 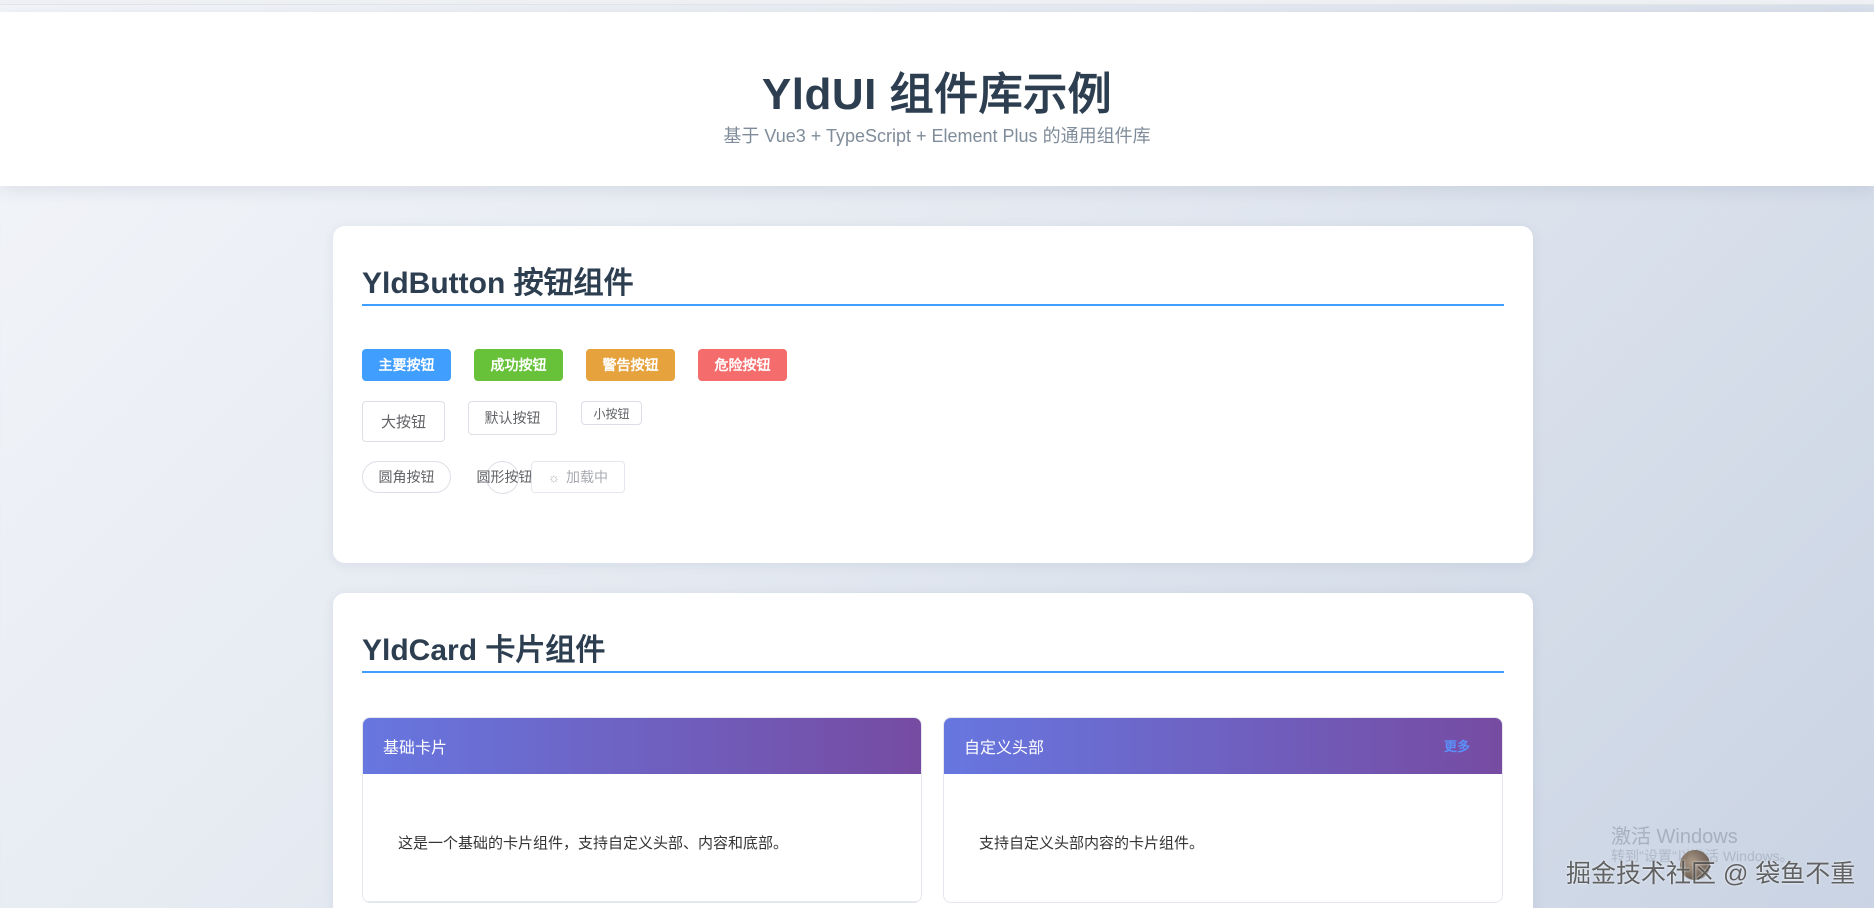 What do you see at coordinates (1092, 843) in the screenshot?
I see `custom-card-body: 支持自定义头部内容的卡片组件。` at bounding box center [1092, 843].